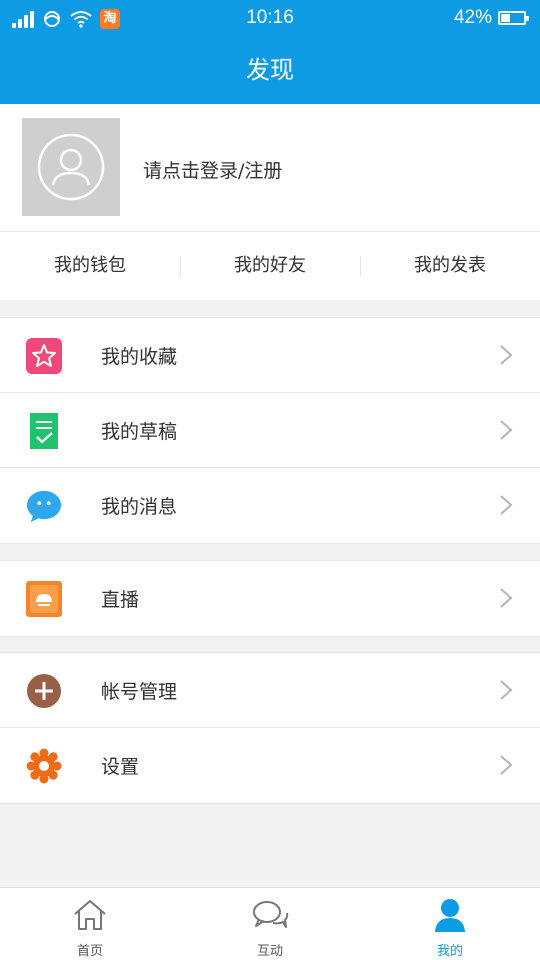 This screenshot has height=960, width=540. I want to click on message-icon, so click(44, 506).